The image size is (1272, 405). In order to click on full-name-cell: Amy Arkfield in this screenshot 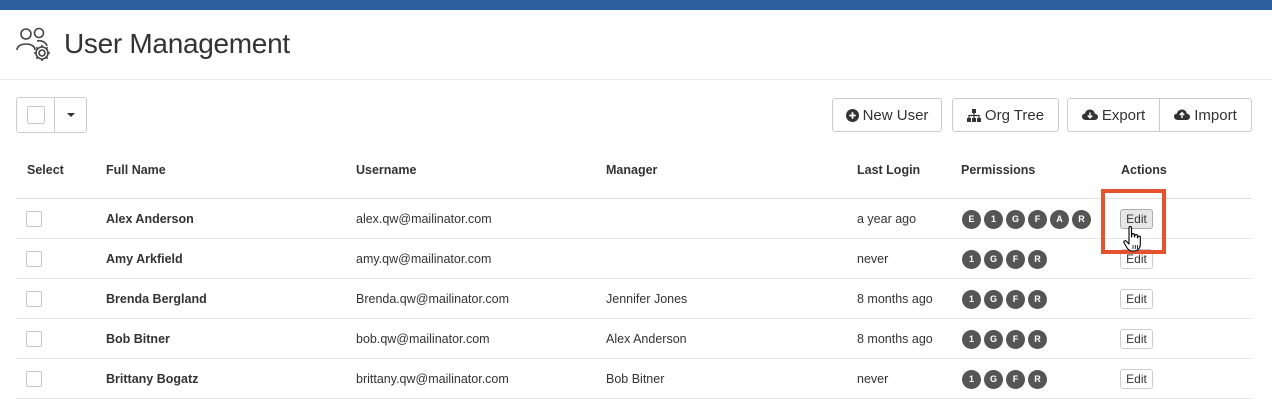, I will do `click(144, 259)`.